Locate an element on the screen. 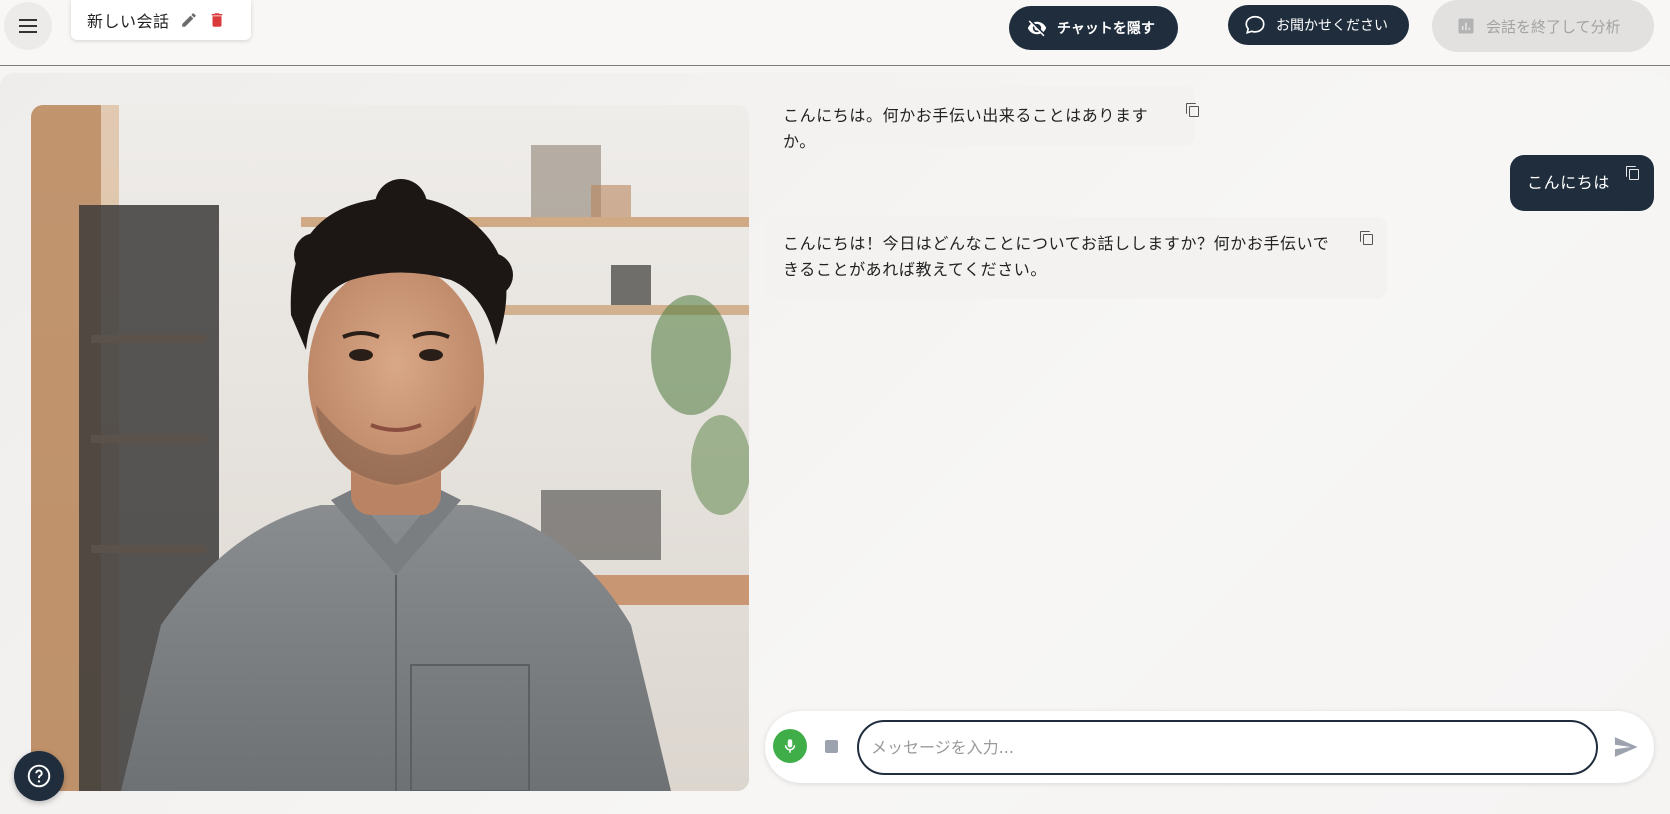  session-title: 新しい会話 is located at coordinates (128, 21).